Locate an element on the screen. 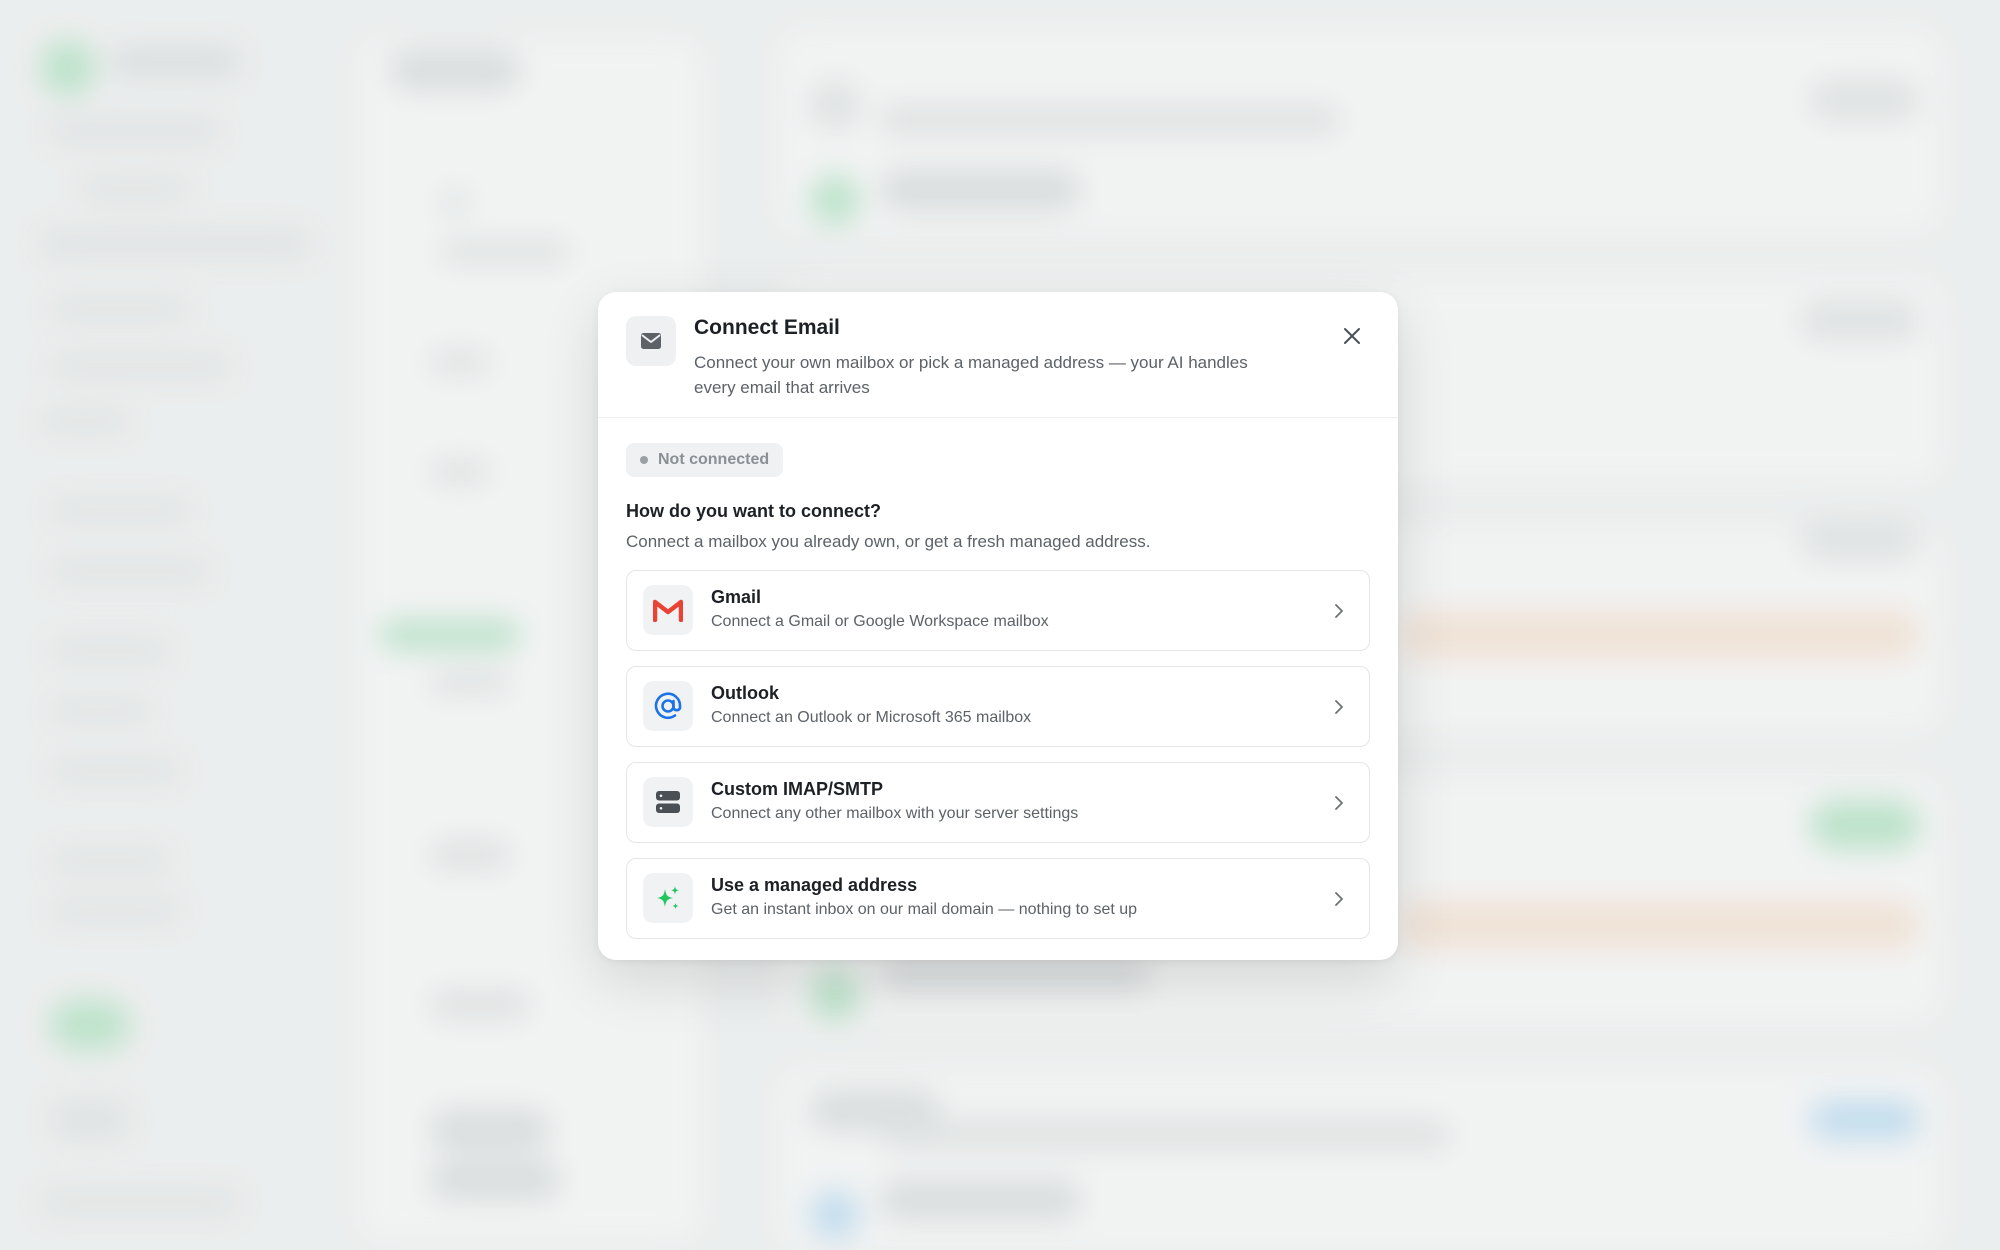 The width and height of the screenshot is (2000, 1250). status-dot-icon is located at coordinates (644, 460).